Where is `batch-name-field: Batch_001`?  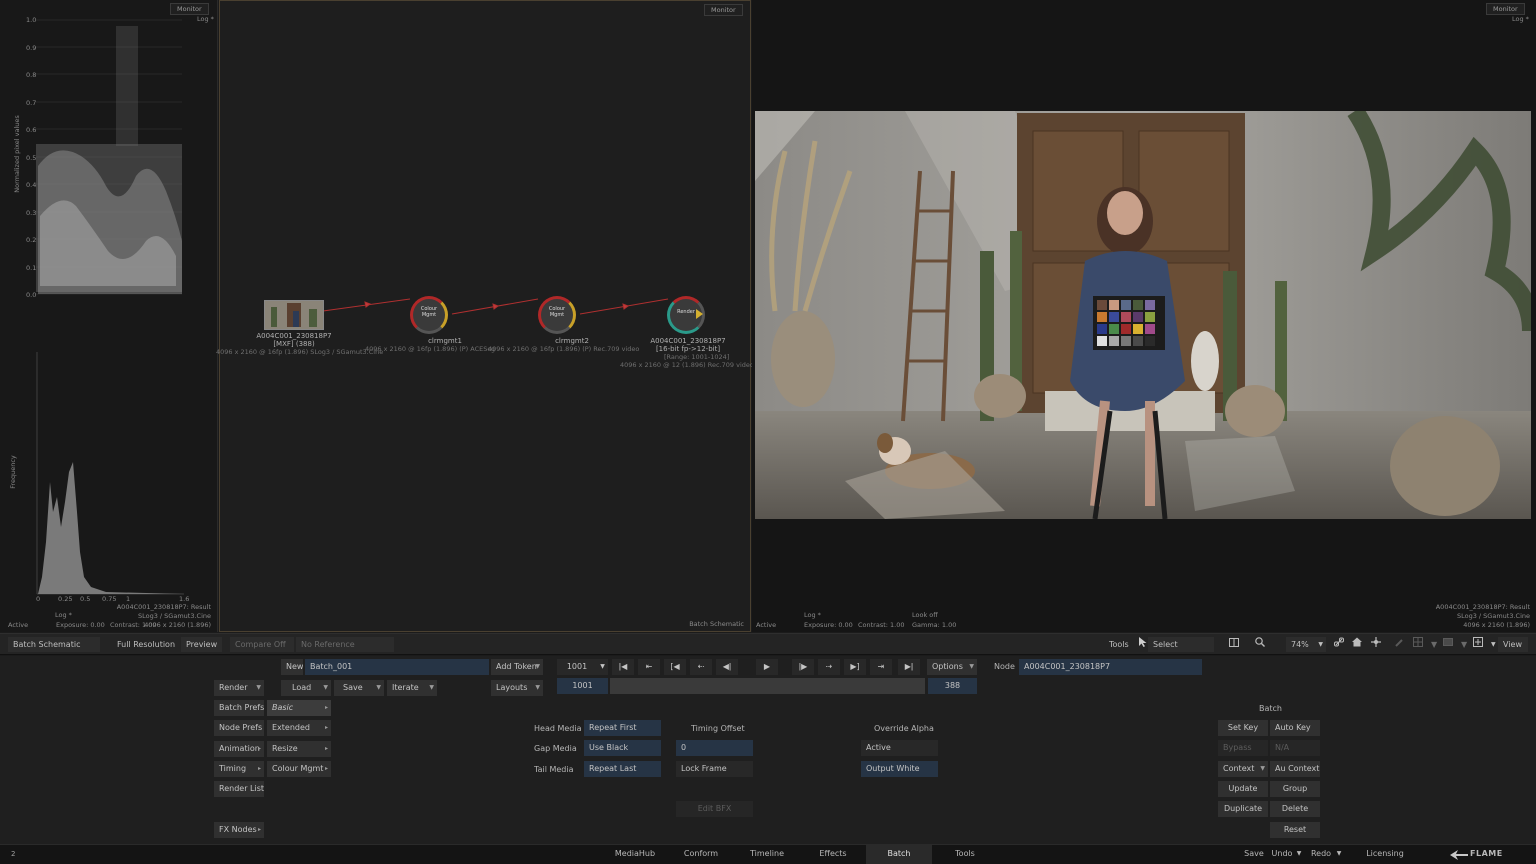
batch-name-field: Batch_001 is located at coordinates (397, 667).